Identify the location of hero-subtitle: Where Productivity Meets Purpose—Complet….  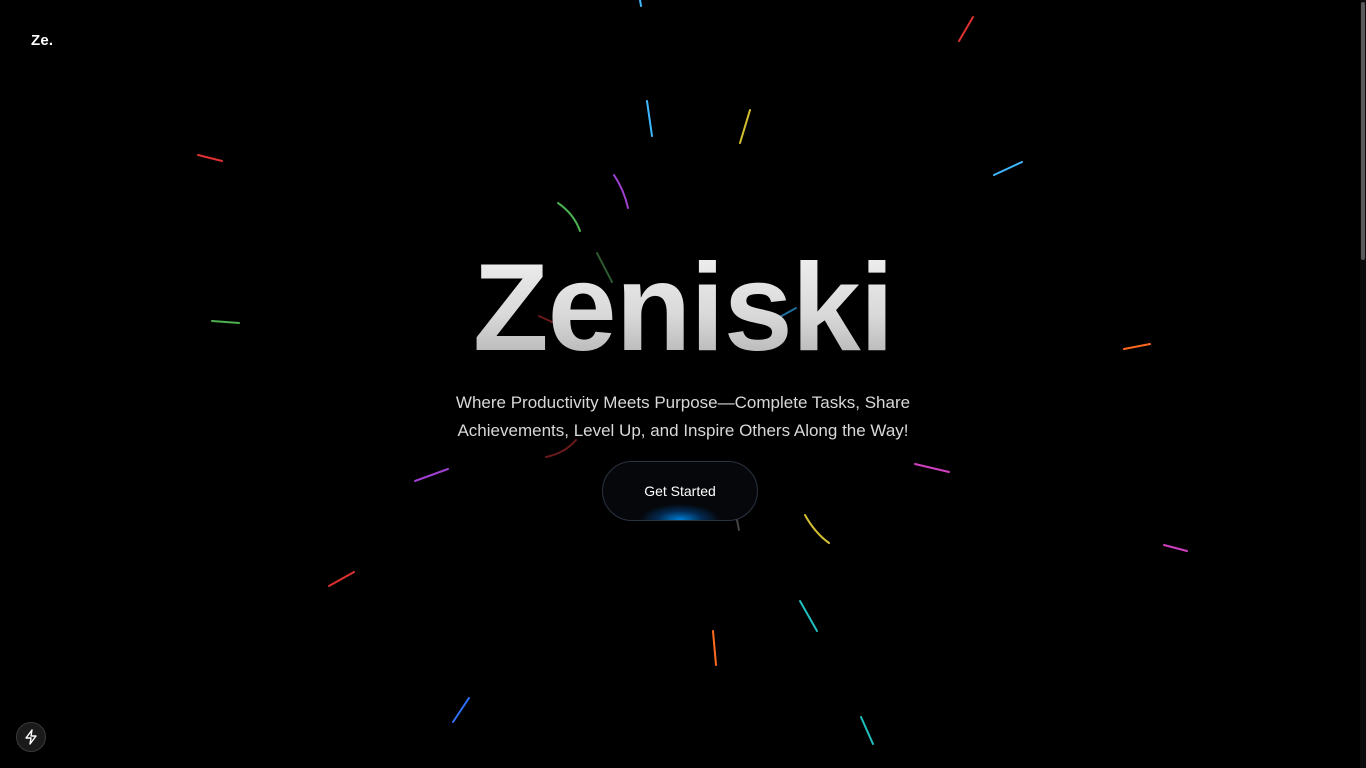
(683, 416).